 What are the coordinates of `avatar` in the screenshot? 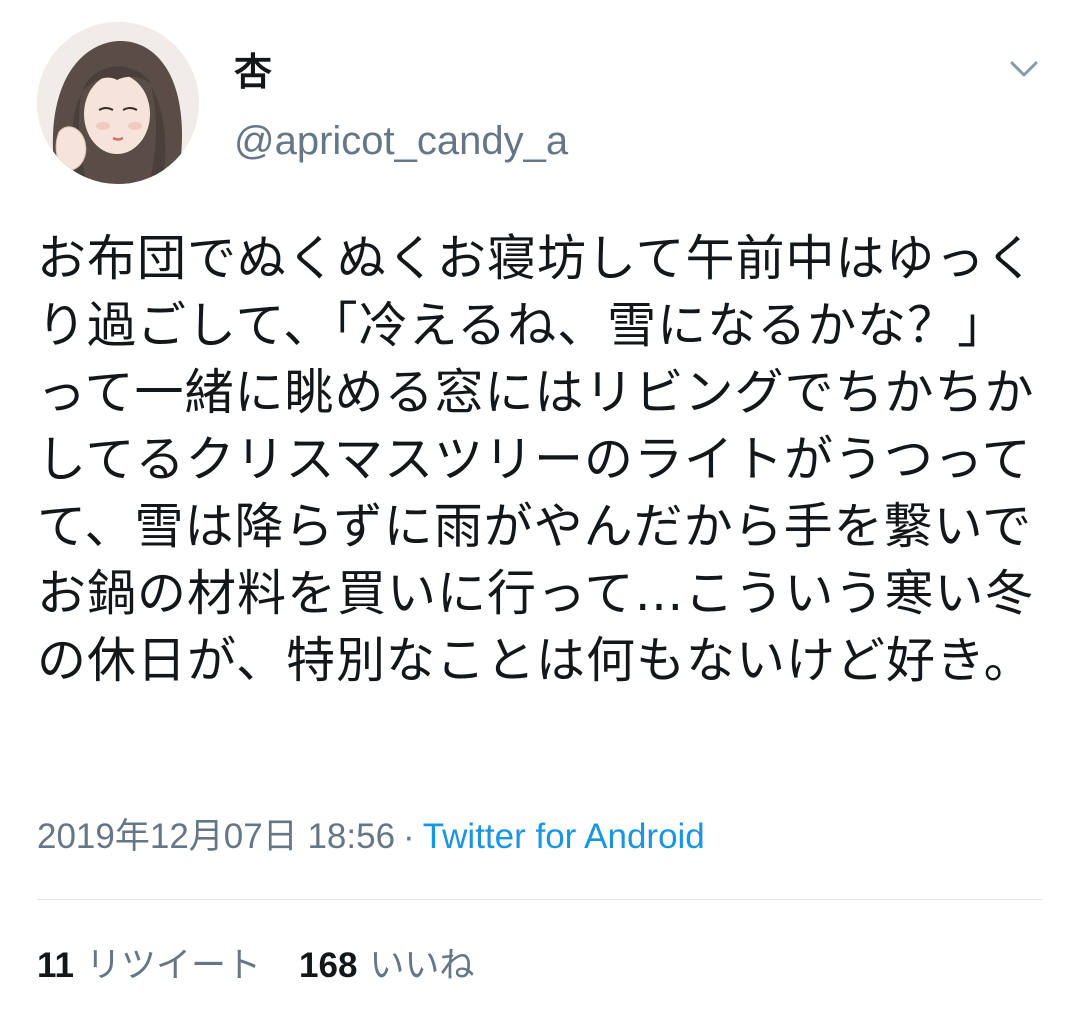 It's located at (118, 103).